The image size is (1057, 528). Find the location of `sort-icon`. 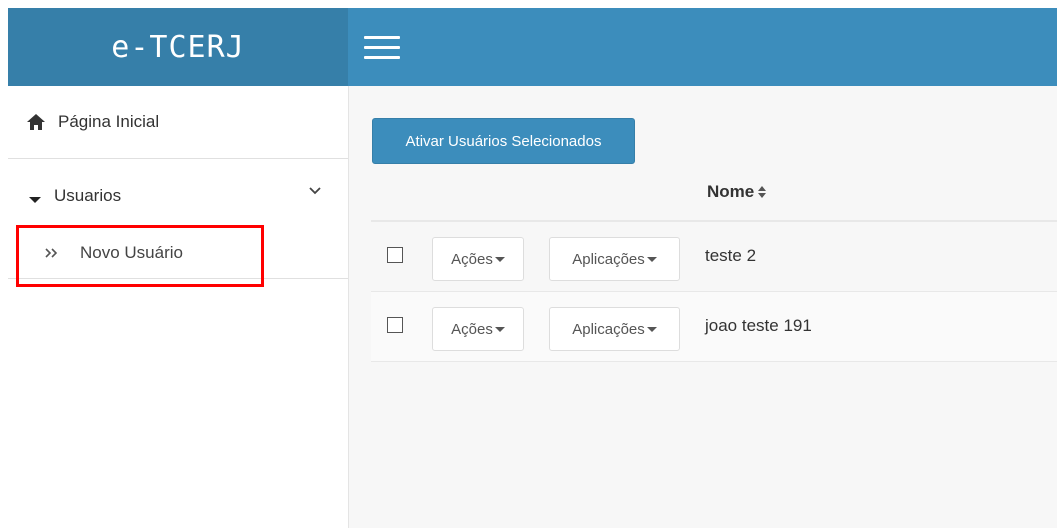

sort-icon is located at coordinates (762, 192).